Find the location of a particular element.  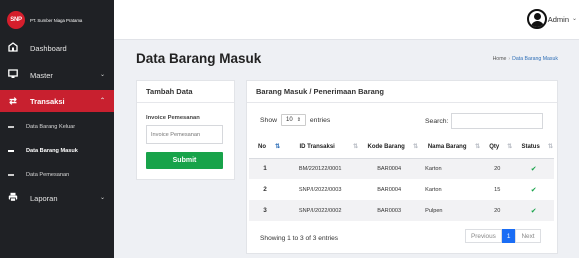

search-input is located at coordinates (497, 121).